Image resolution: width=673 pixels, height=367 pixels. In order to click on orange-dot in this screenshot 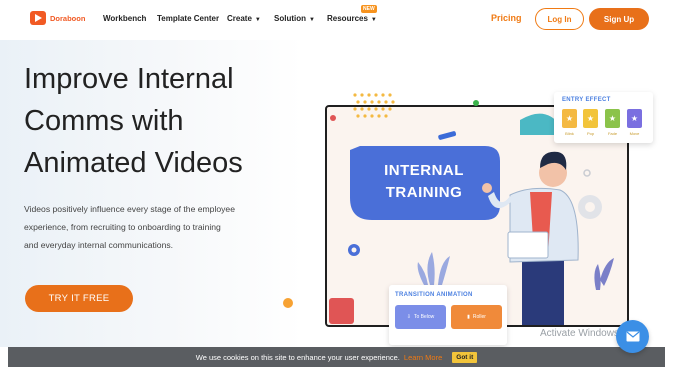, I will do `click(288, 303)`.